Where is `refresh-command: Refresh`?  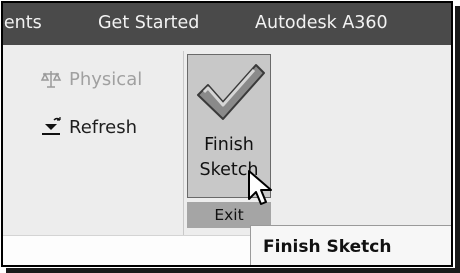
refresh-command: Refresh is located at coordinates (88, 127).